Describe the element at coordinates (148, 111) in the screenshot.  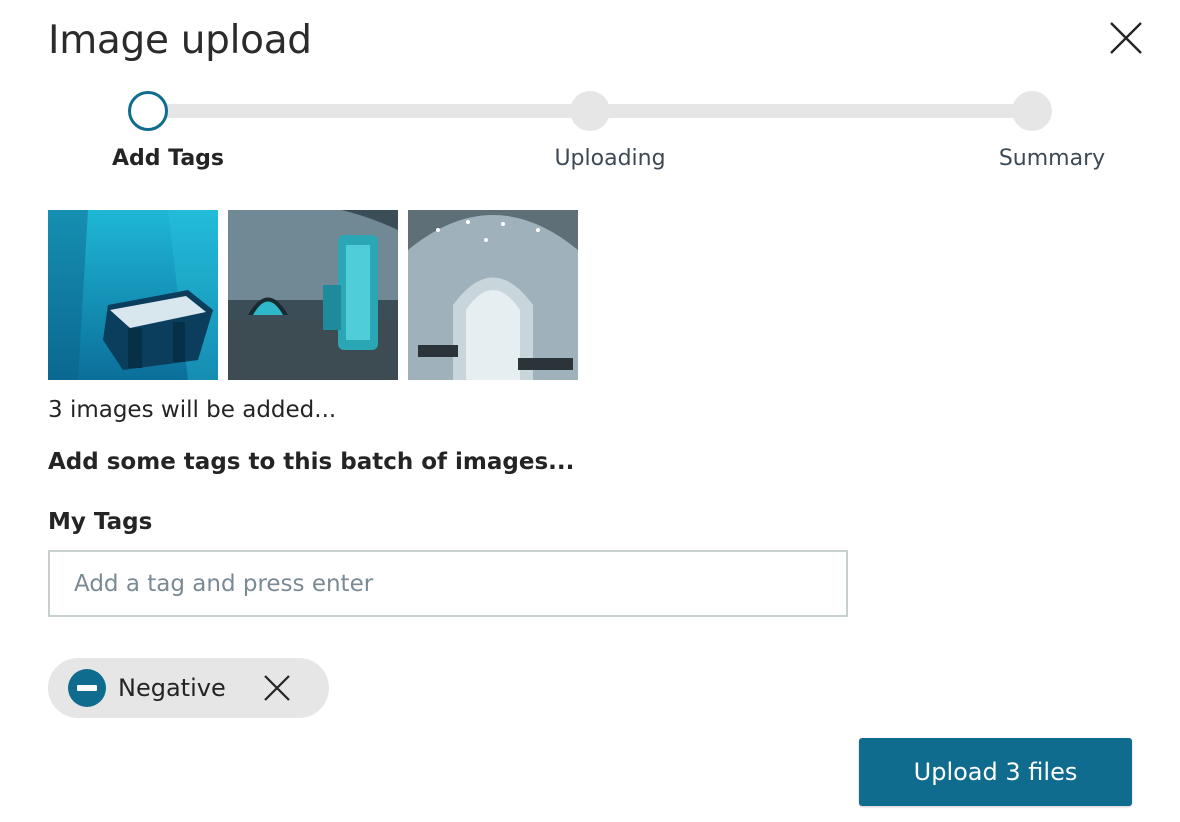
I see `step-dot-add-tags` at that location.